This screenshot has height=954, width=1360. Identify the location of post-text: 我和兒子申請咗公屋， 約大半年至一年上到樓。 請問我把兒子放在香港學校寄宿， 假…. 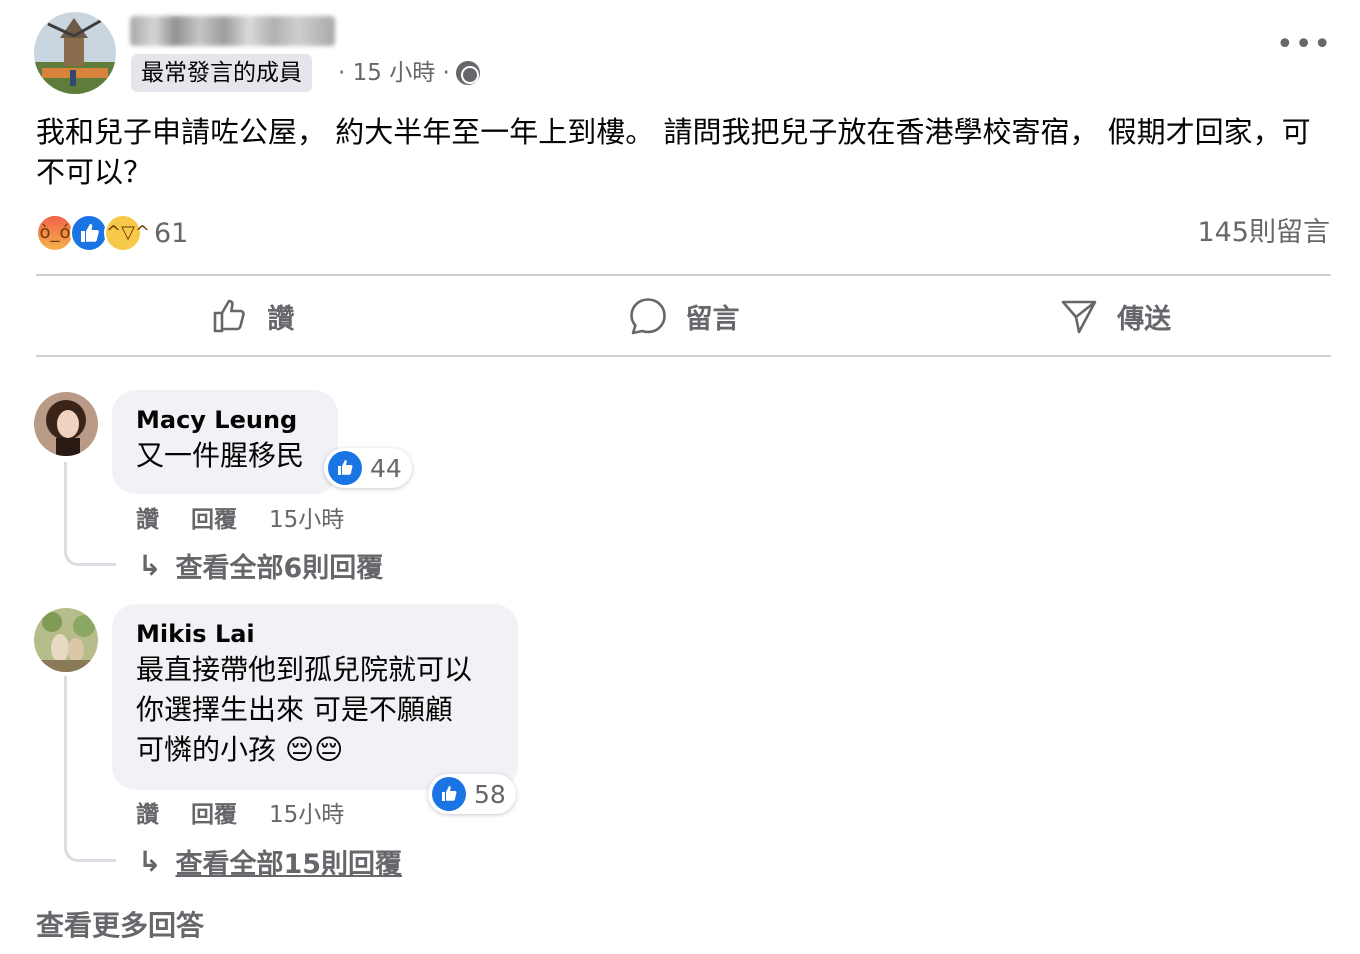
(673, 152).